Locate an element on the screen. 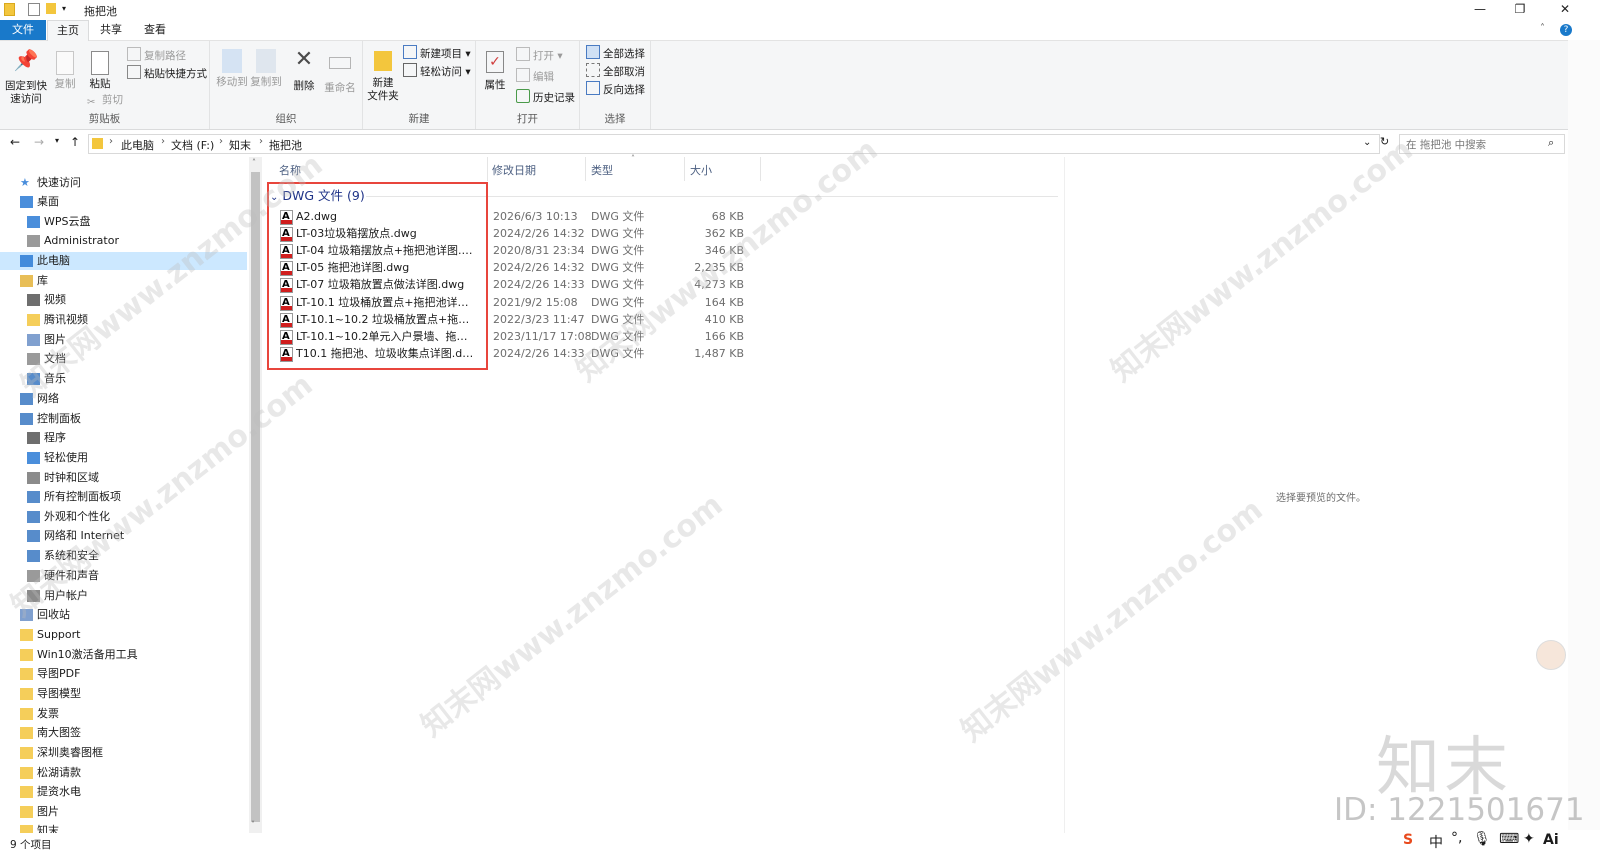 This screenshot has width=1600, height=866. sidebar-item: Support is located at coordinates (123, 635).